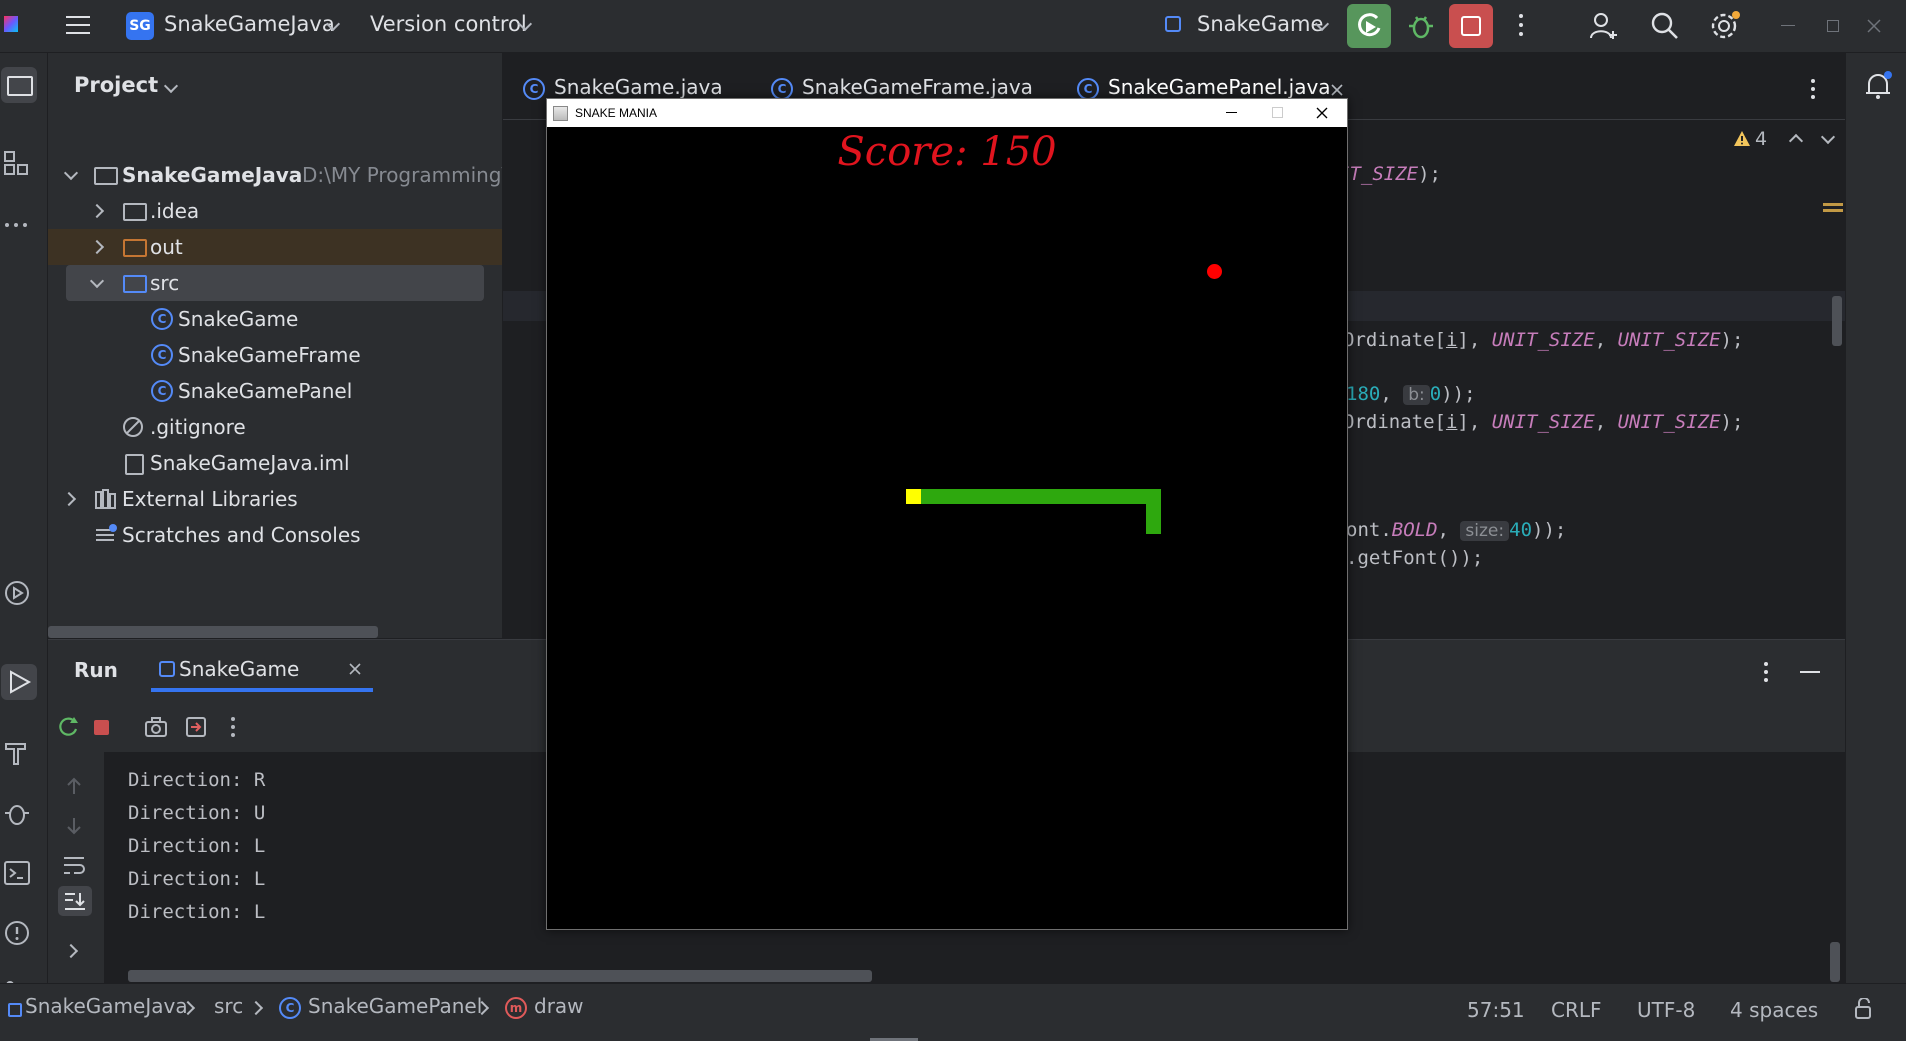 The image size is (1906, 1041). Describe the element at coordinates (17, 753) in the screenshot. I see `build-hammer-icon` at that location.